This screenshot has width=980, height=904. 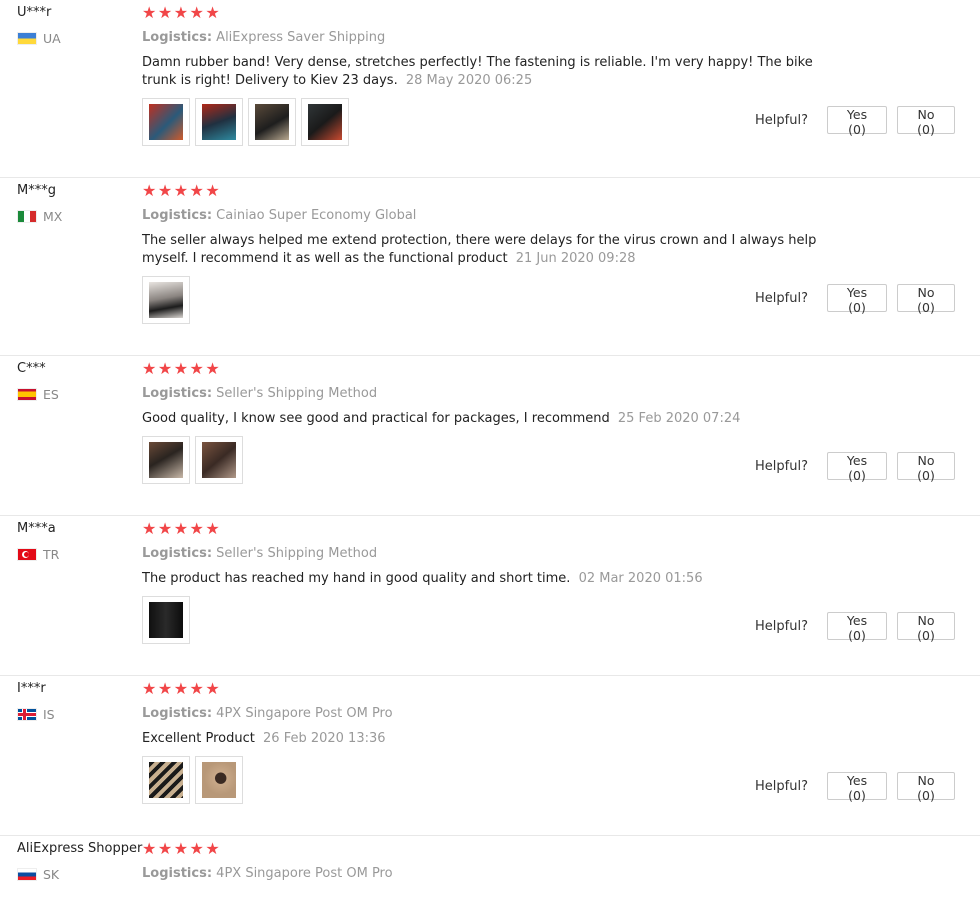 What do you see at coordinates (39, 216) in the screenshot?
I see `reviewer-country: MX` at bounding box center [39, 216].